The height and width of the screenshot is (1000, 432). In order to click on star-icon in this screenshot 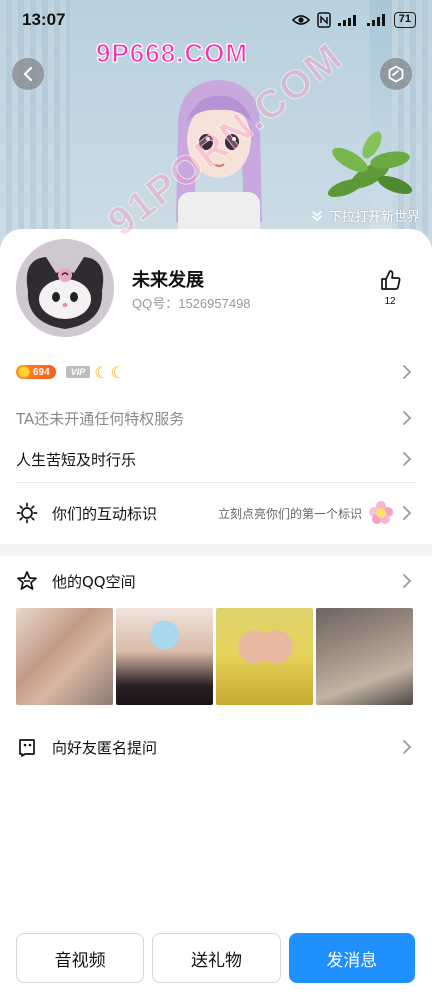, I will do `click(27, 580)`.